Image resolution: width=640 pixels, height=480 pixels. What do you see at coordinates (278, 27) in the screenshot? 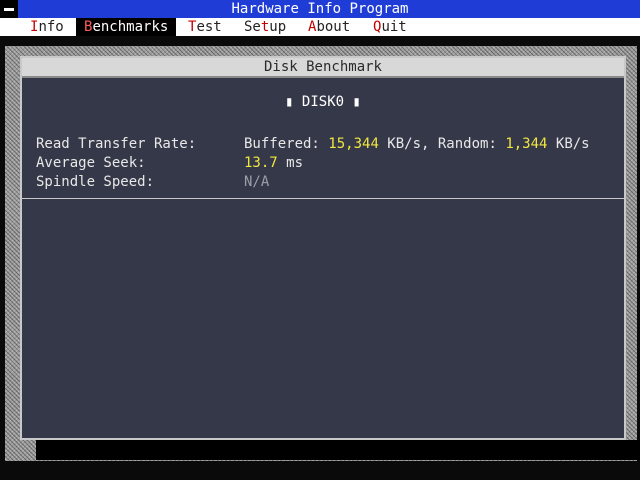
I see `menu-label: up` at bounding box center [278, 27].